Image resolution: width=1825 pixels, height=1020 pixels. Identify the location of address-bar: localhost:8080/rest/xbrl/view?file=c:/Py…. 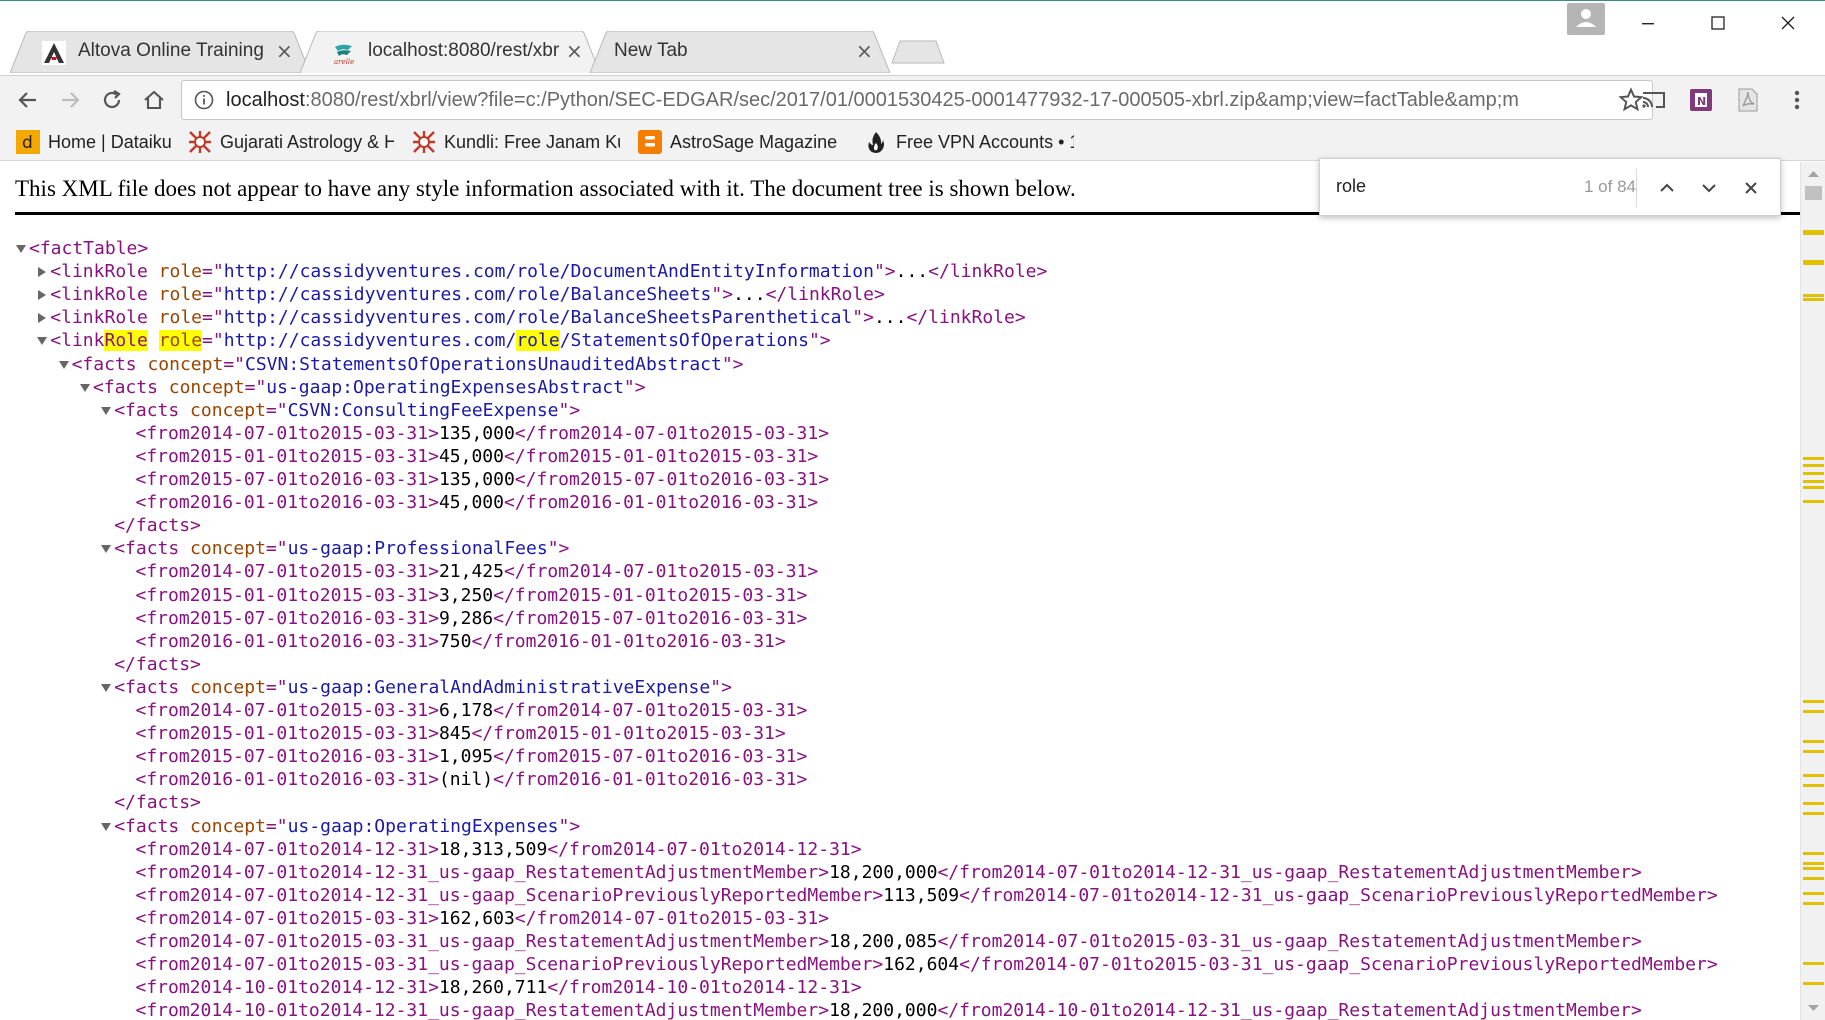
(917, 100).